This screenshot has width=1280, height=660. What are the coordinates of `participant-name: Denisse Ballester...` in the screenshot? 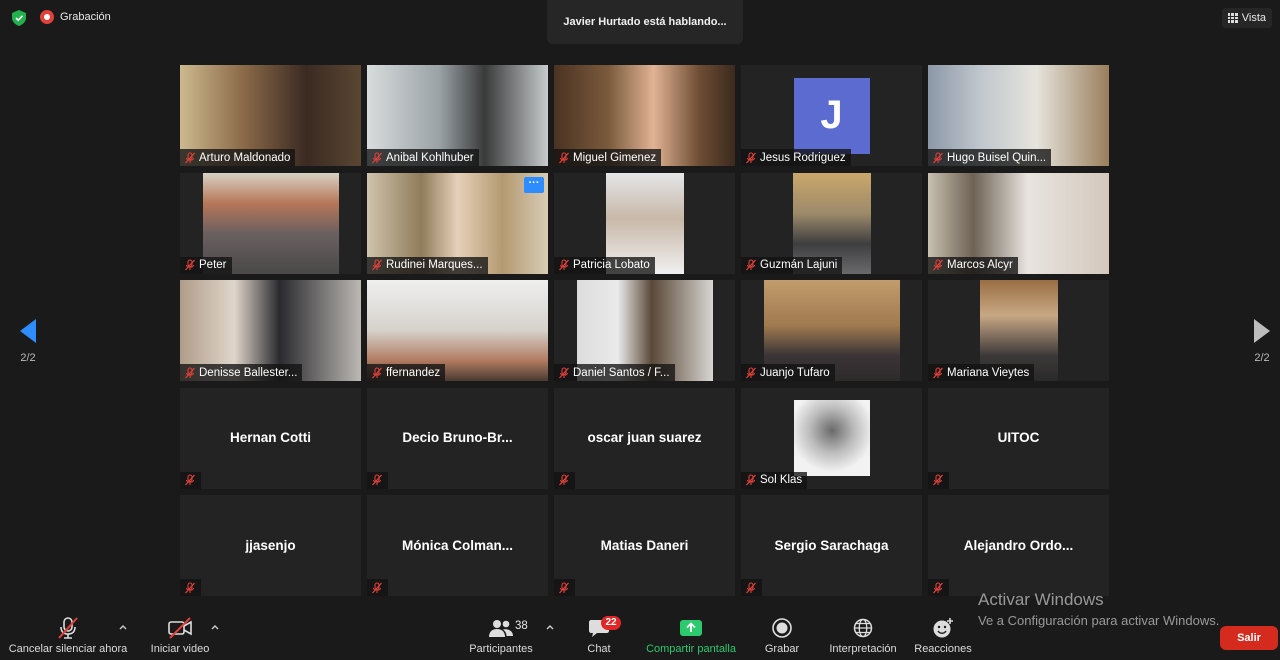 It's located at (248, 372).